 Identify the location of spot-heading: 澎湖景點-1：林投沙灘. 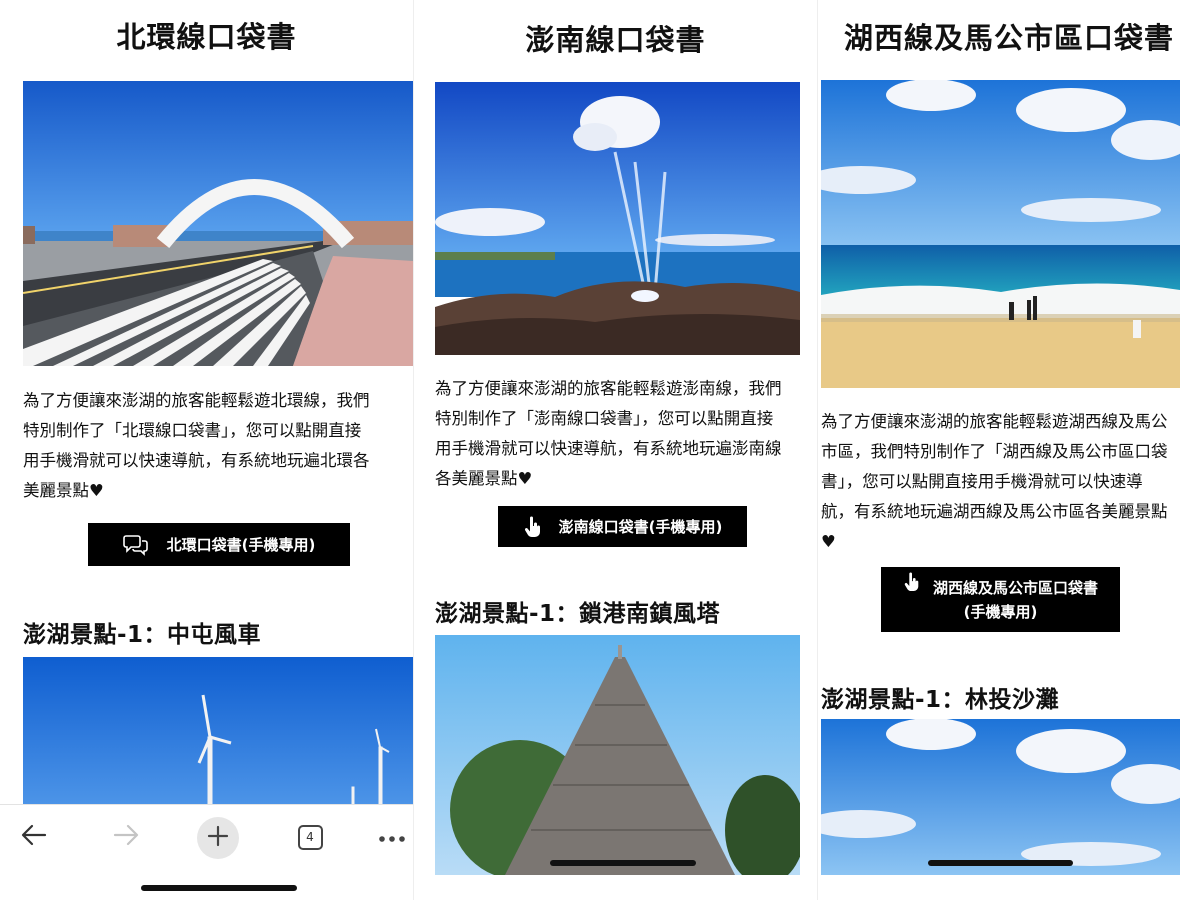
(940, 700).